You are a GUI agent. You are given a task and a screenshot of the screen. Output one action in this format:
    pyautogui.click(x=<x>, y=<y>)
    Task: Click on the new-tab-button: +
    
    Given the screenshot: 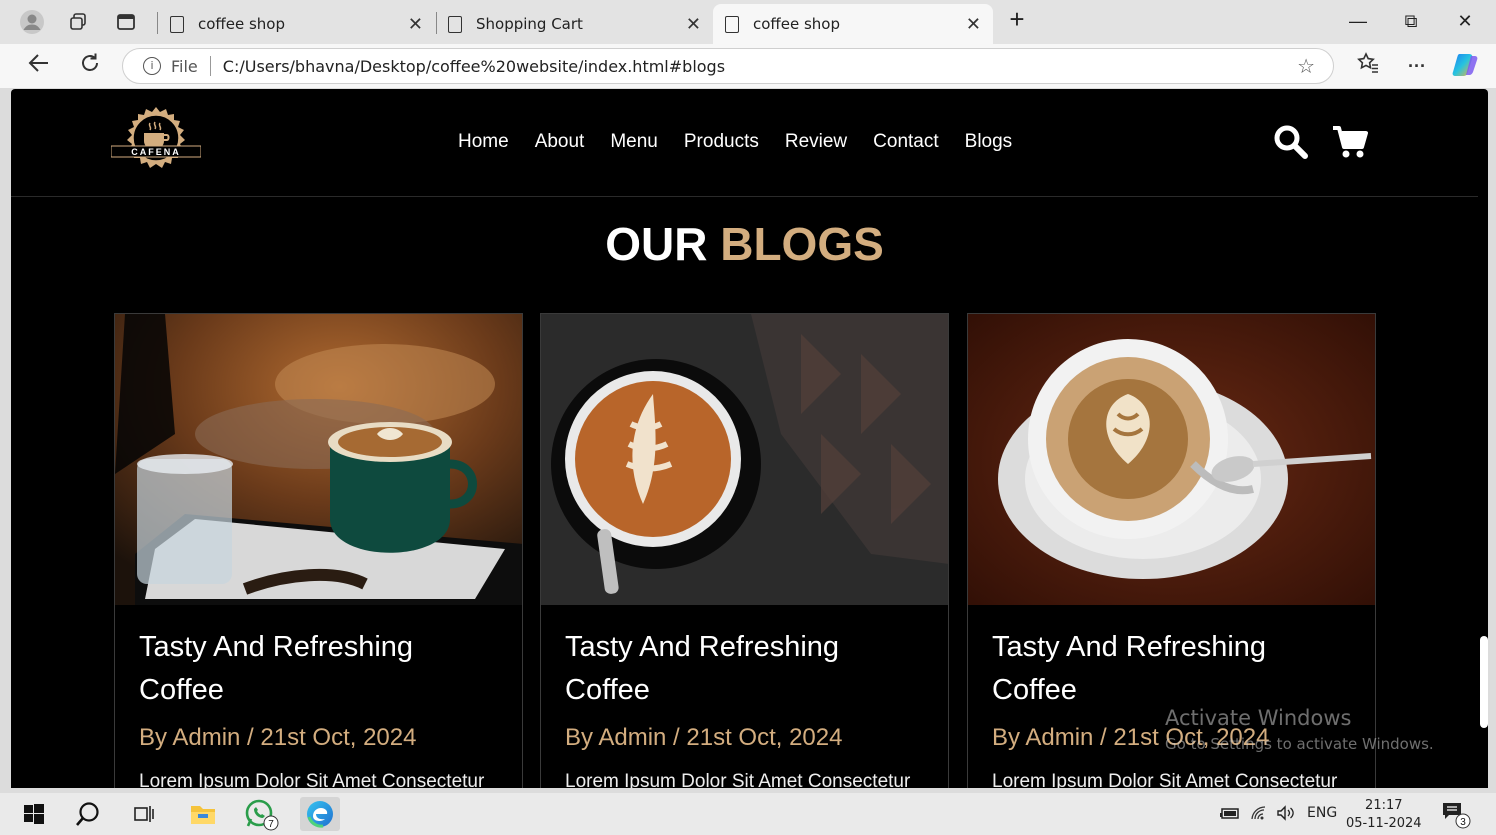 What is the action you would take?
    pyautogui.click(x=1017, y=19)
    